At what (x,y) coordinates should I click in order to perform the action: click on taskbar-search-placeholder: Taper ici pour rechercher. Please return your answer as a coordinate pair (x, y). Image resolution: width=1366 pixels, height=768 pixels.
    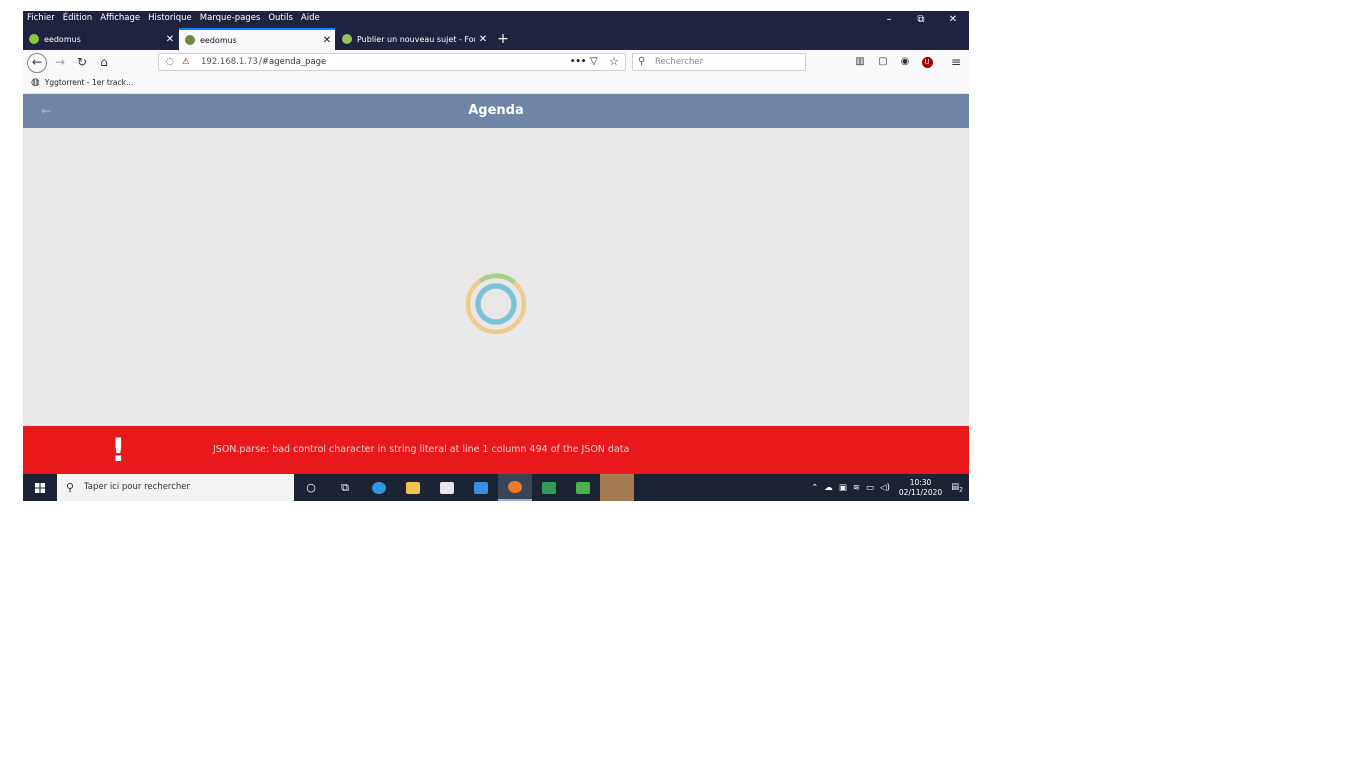
    Looking at the image, I should click on (137, 487).